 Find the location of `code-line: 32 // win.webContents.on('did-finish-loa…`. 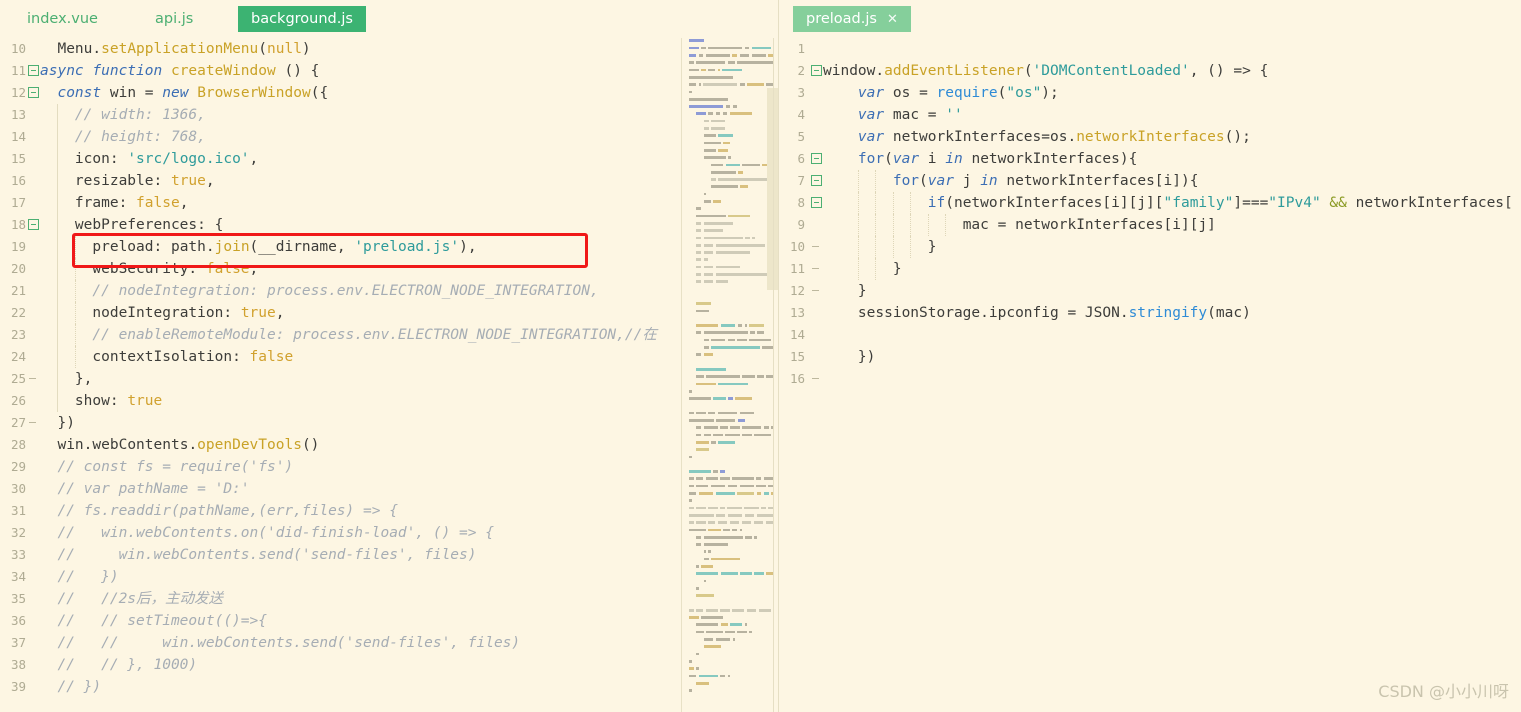

code-line: 32 // win.webContents.on('did-finish-loa… is located at coordinates (389, 533).